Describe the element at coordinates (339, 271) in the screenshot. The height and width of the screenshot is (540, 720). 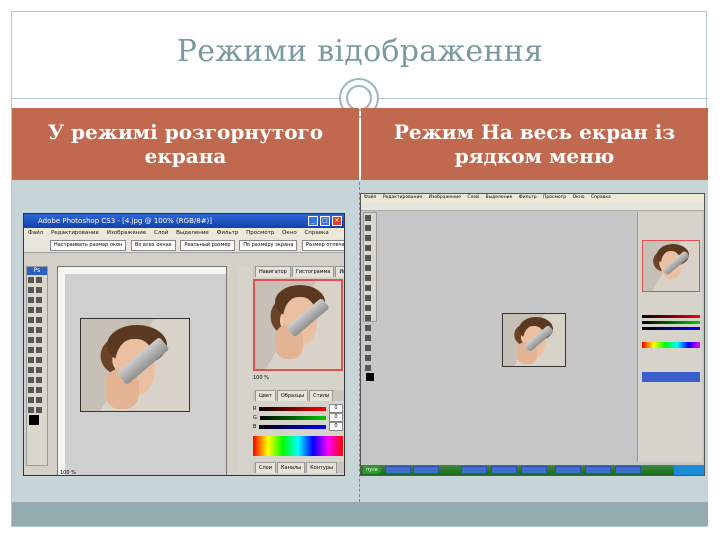
I see `tab-info: Инфо` at that location.